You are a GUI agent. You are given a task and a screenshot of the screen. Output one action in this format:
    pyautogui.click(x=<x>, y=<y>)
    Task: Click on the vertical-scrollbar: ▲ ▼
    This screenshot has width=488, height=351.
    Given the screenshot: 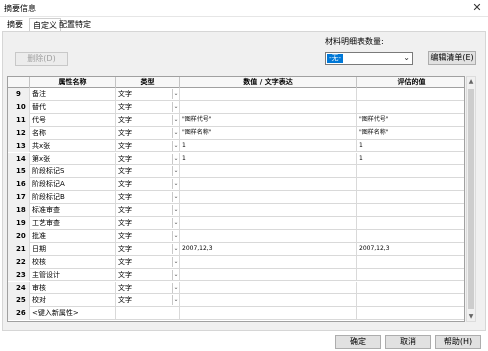 What is the action you would take?
    pyautogui.click(x=471, y=199)
    